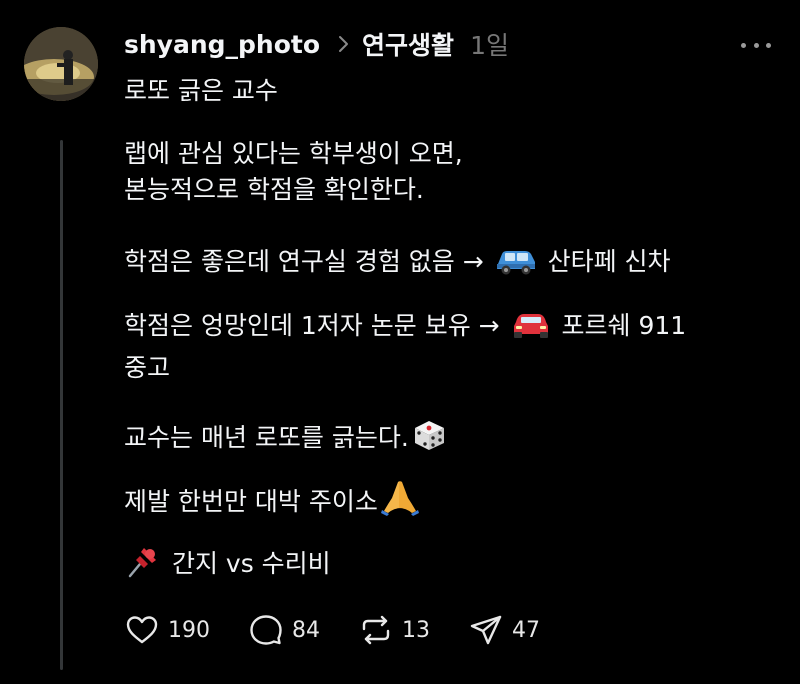 Image resolution: width=800 pixels, height=684 pixels. I want to click on username: shyang_photo, so click(222, 44).